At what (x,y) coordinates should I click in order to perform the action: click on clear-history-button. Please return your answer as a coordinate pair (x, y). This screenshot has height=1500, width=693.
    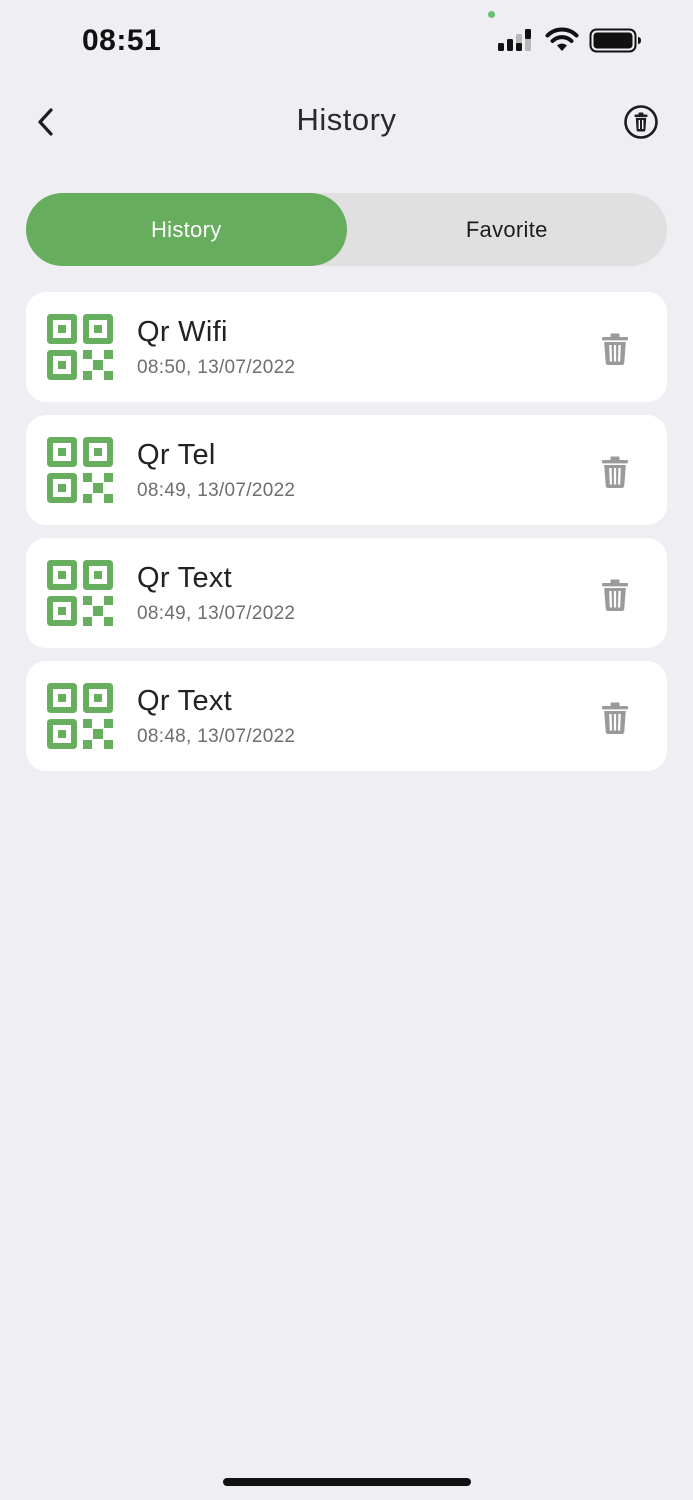
    Looking at the image, I should click on (641, 122).